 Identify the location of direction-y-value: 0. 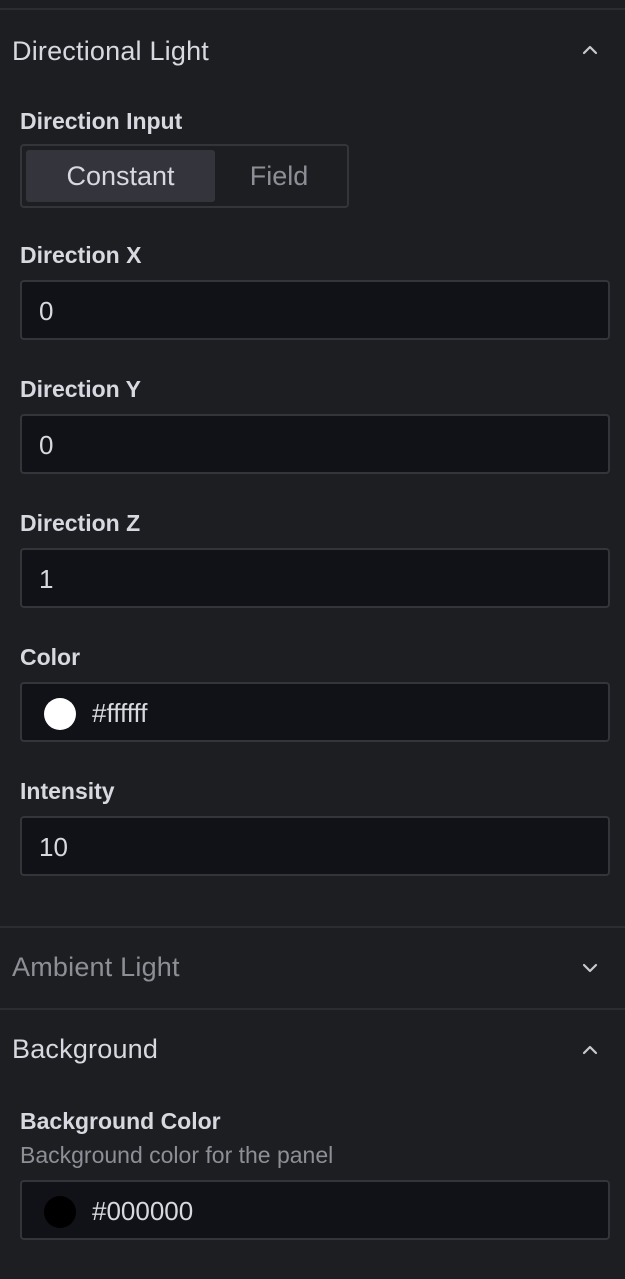
(46, 445).